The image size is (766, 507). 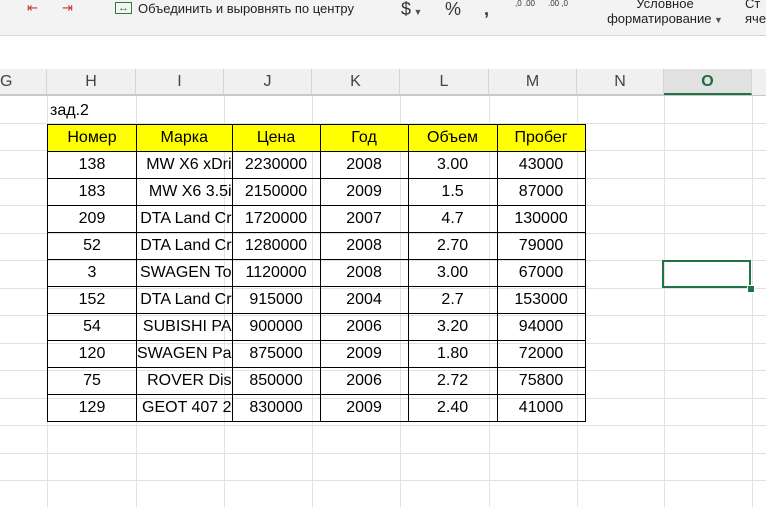 What do you see at coordinates (541, 138) in the screenshot?
I see `header-cell-mileage: Пробег` at bounding box center [541, 138].